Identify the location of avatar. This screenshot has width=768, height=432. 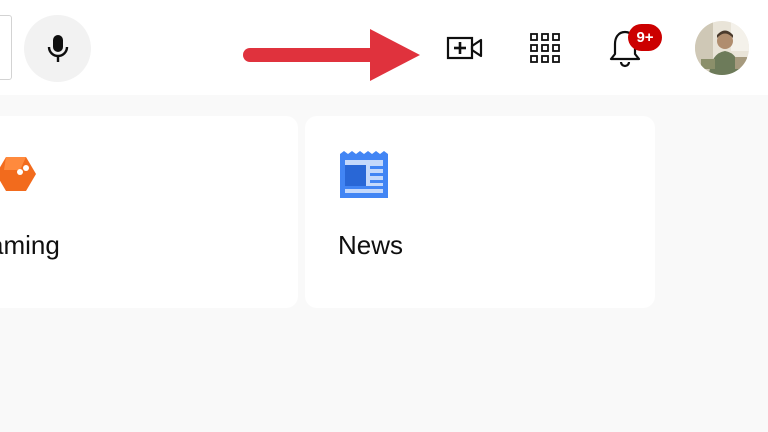
(722, 48).